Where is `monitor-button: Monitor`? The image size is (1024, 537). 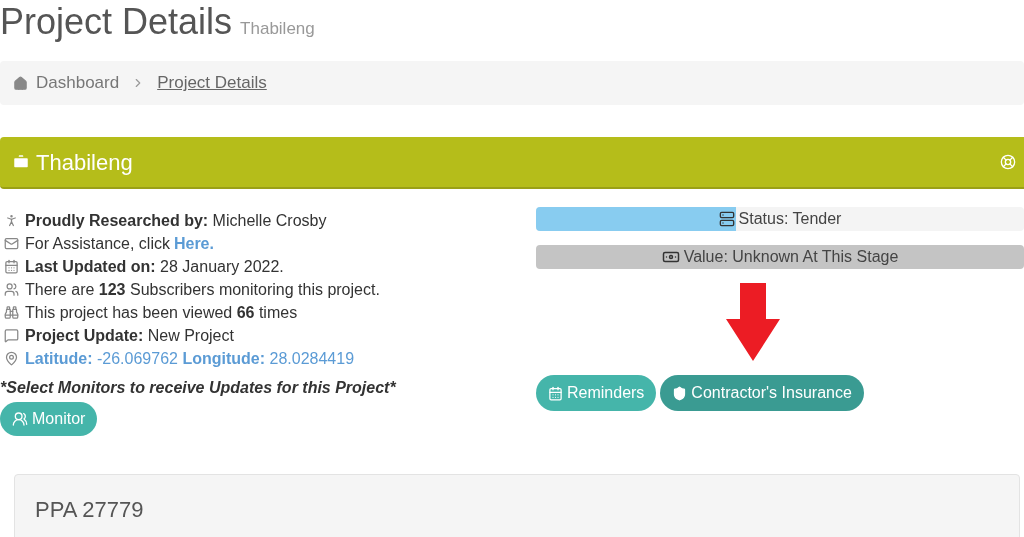 monitor-button: Monitor is located at coordinates (49, 419).